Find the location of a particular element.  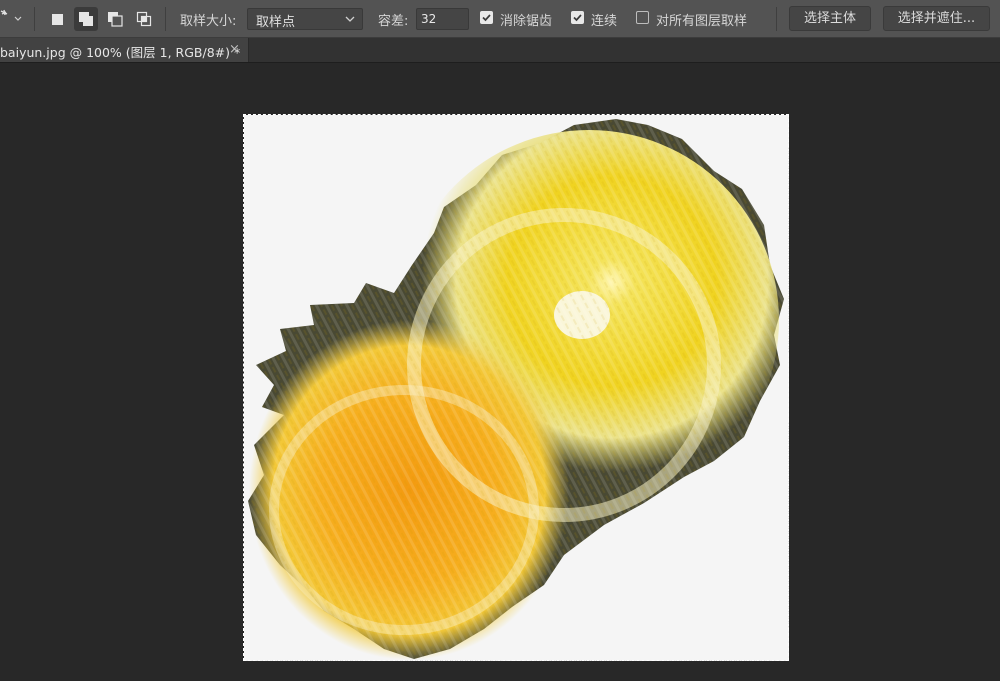

intersect-selection-button is located at coordinates (144, 19).